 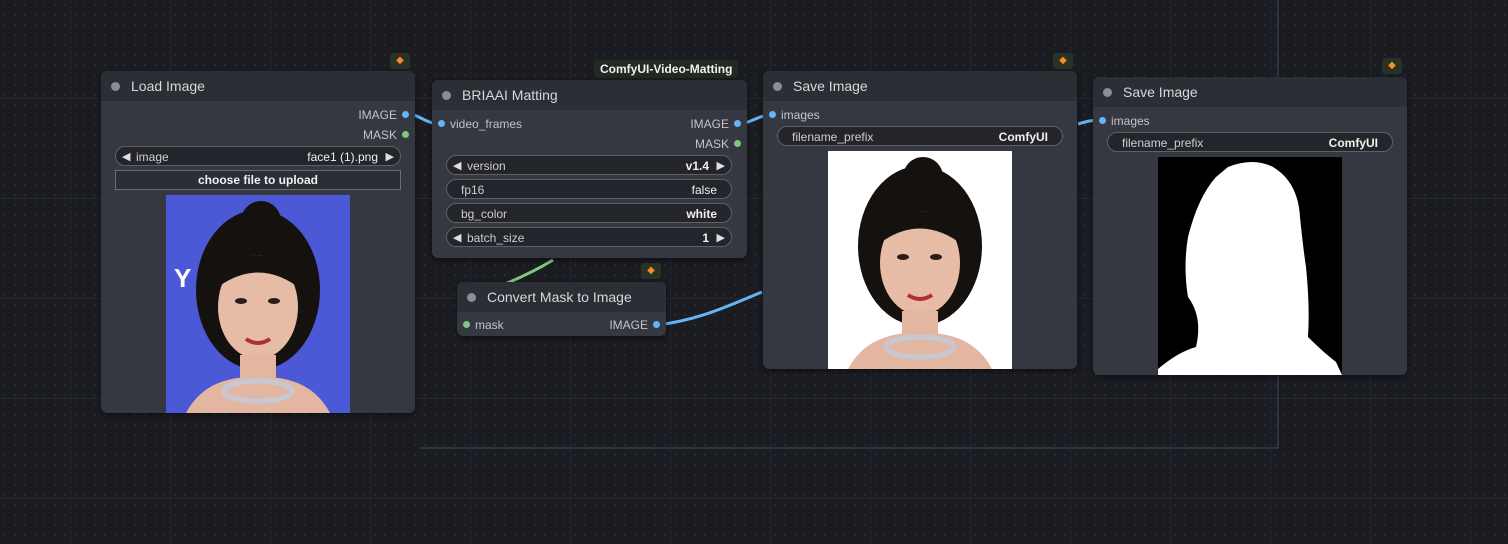 I want to click on version-combo: ◀ version v1.4 ▶, so click(x=589, y=165).